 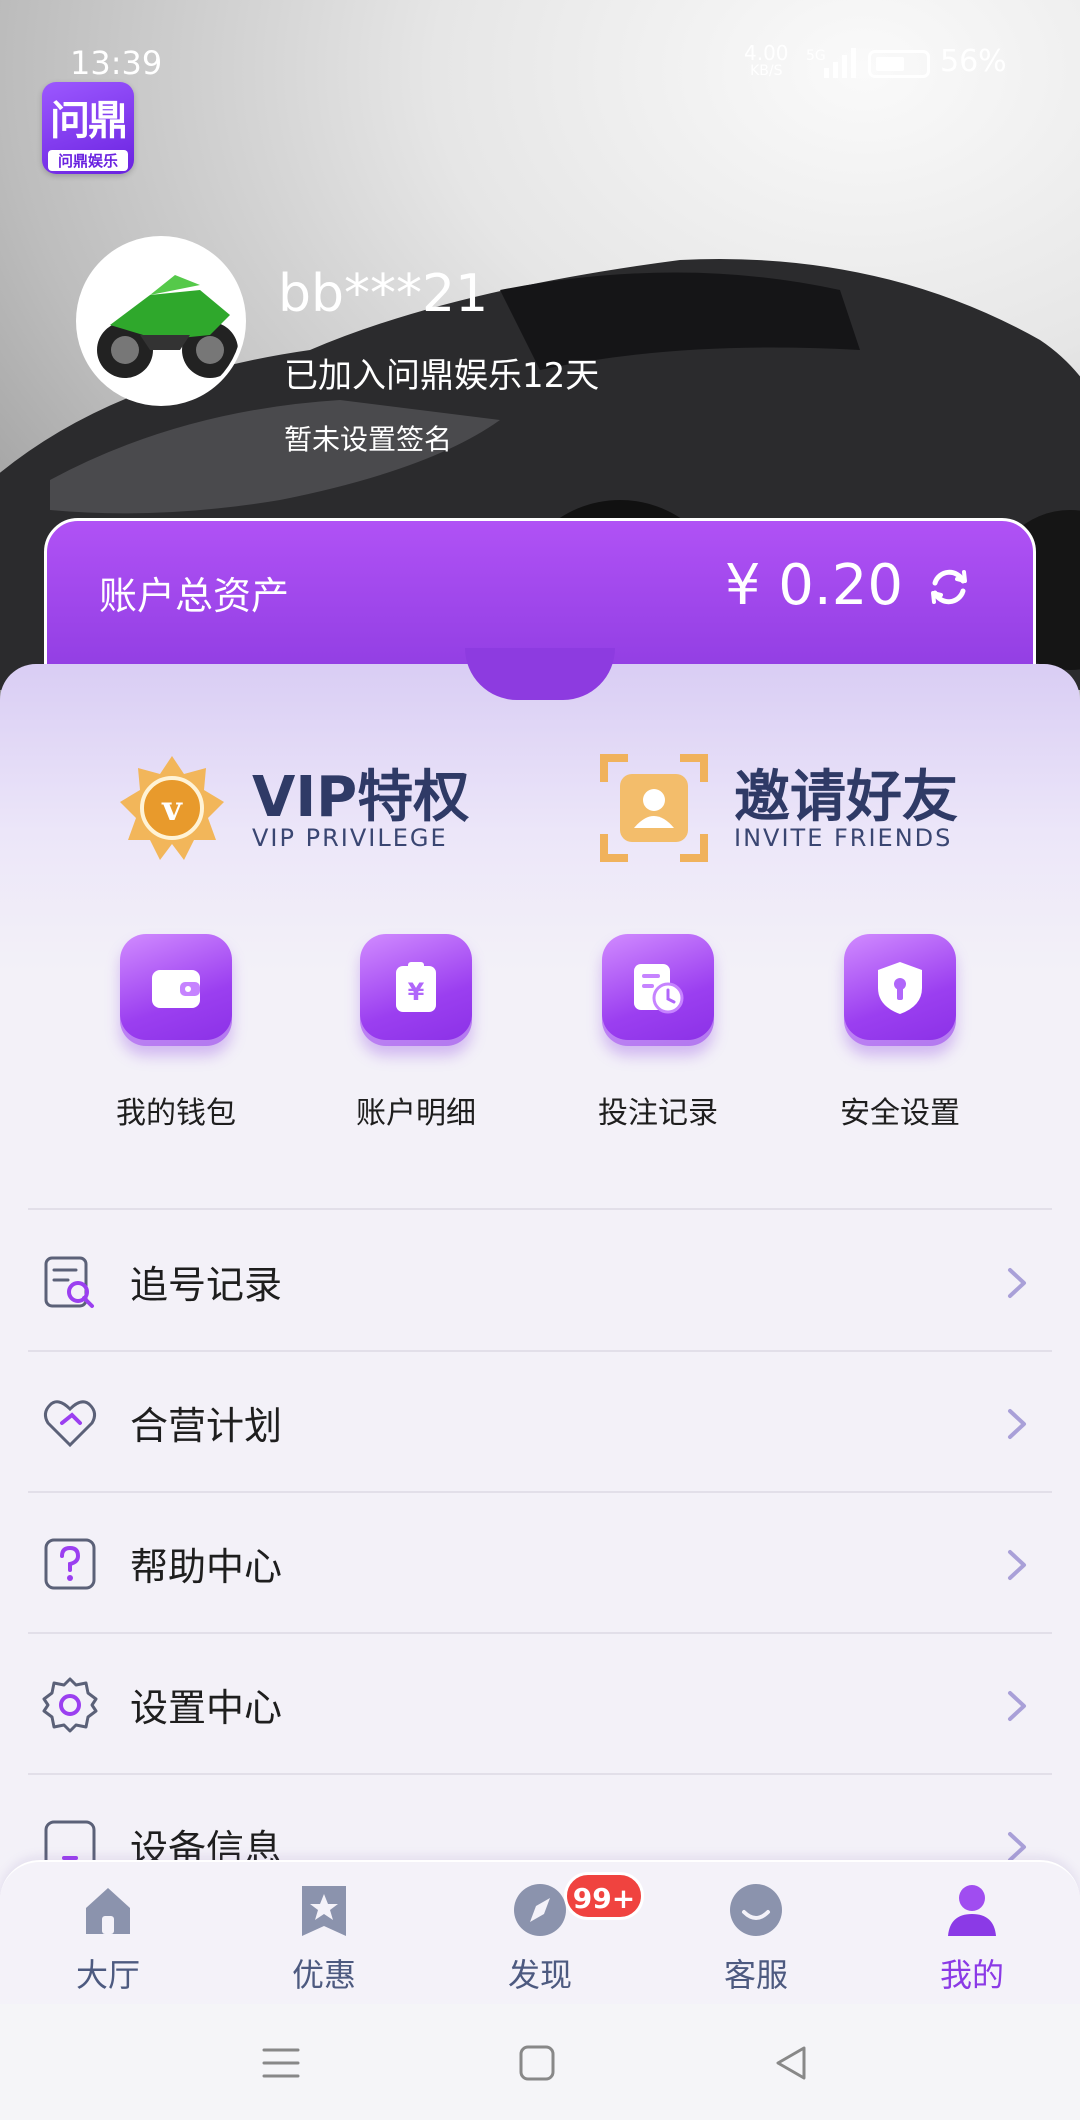 I want to click on system-navigation-bar, so click(x=540, y=2062).